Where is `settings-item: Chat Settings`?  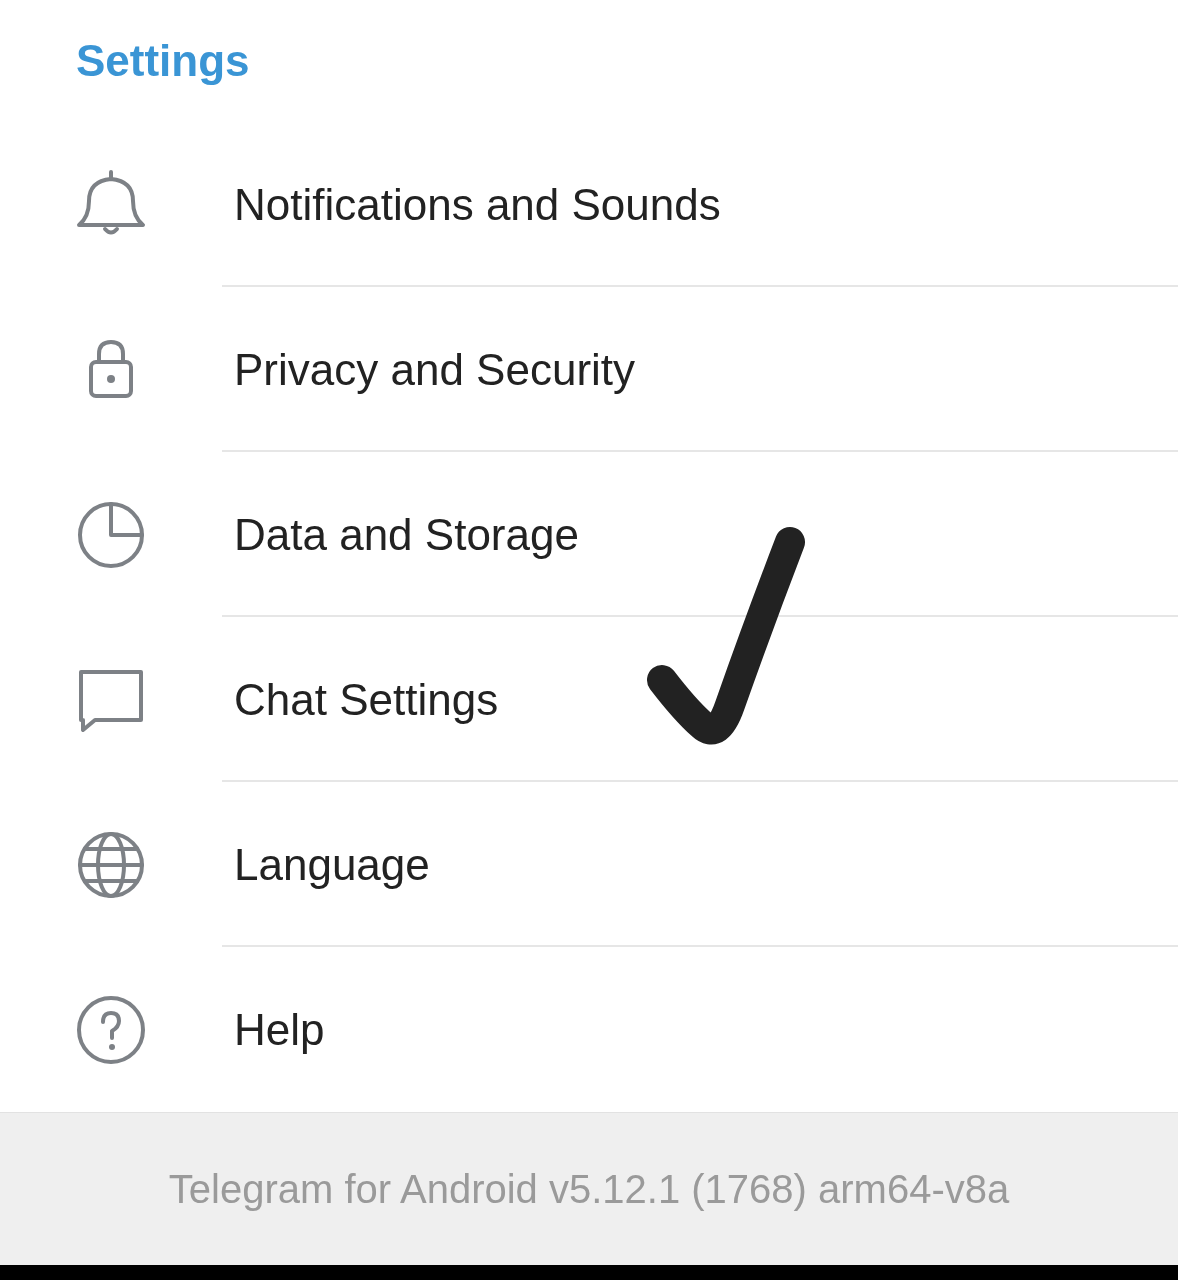
settings-item: Chat Settings is located at coordinates (589, 699).